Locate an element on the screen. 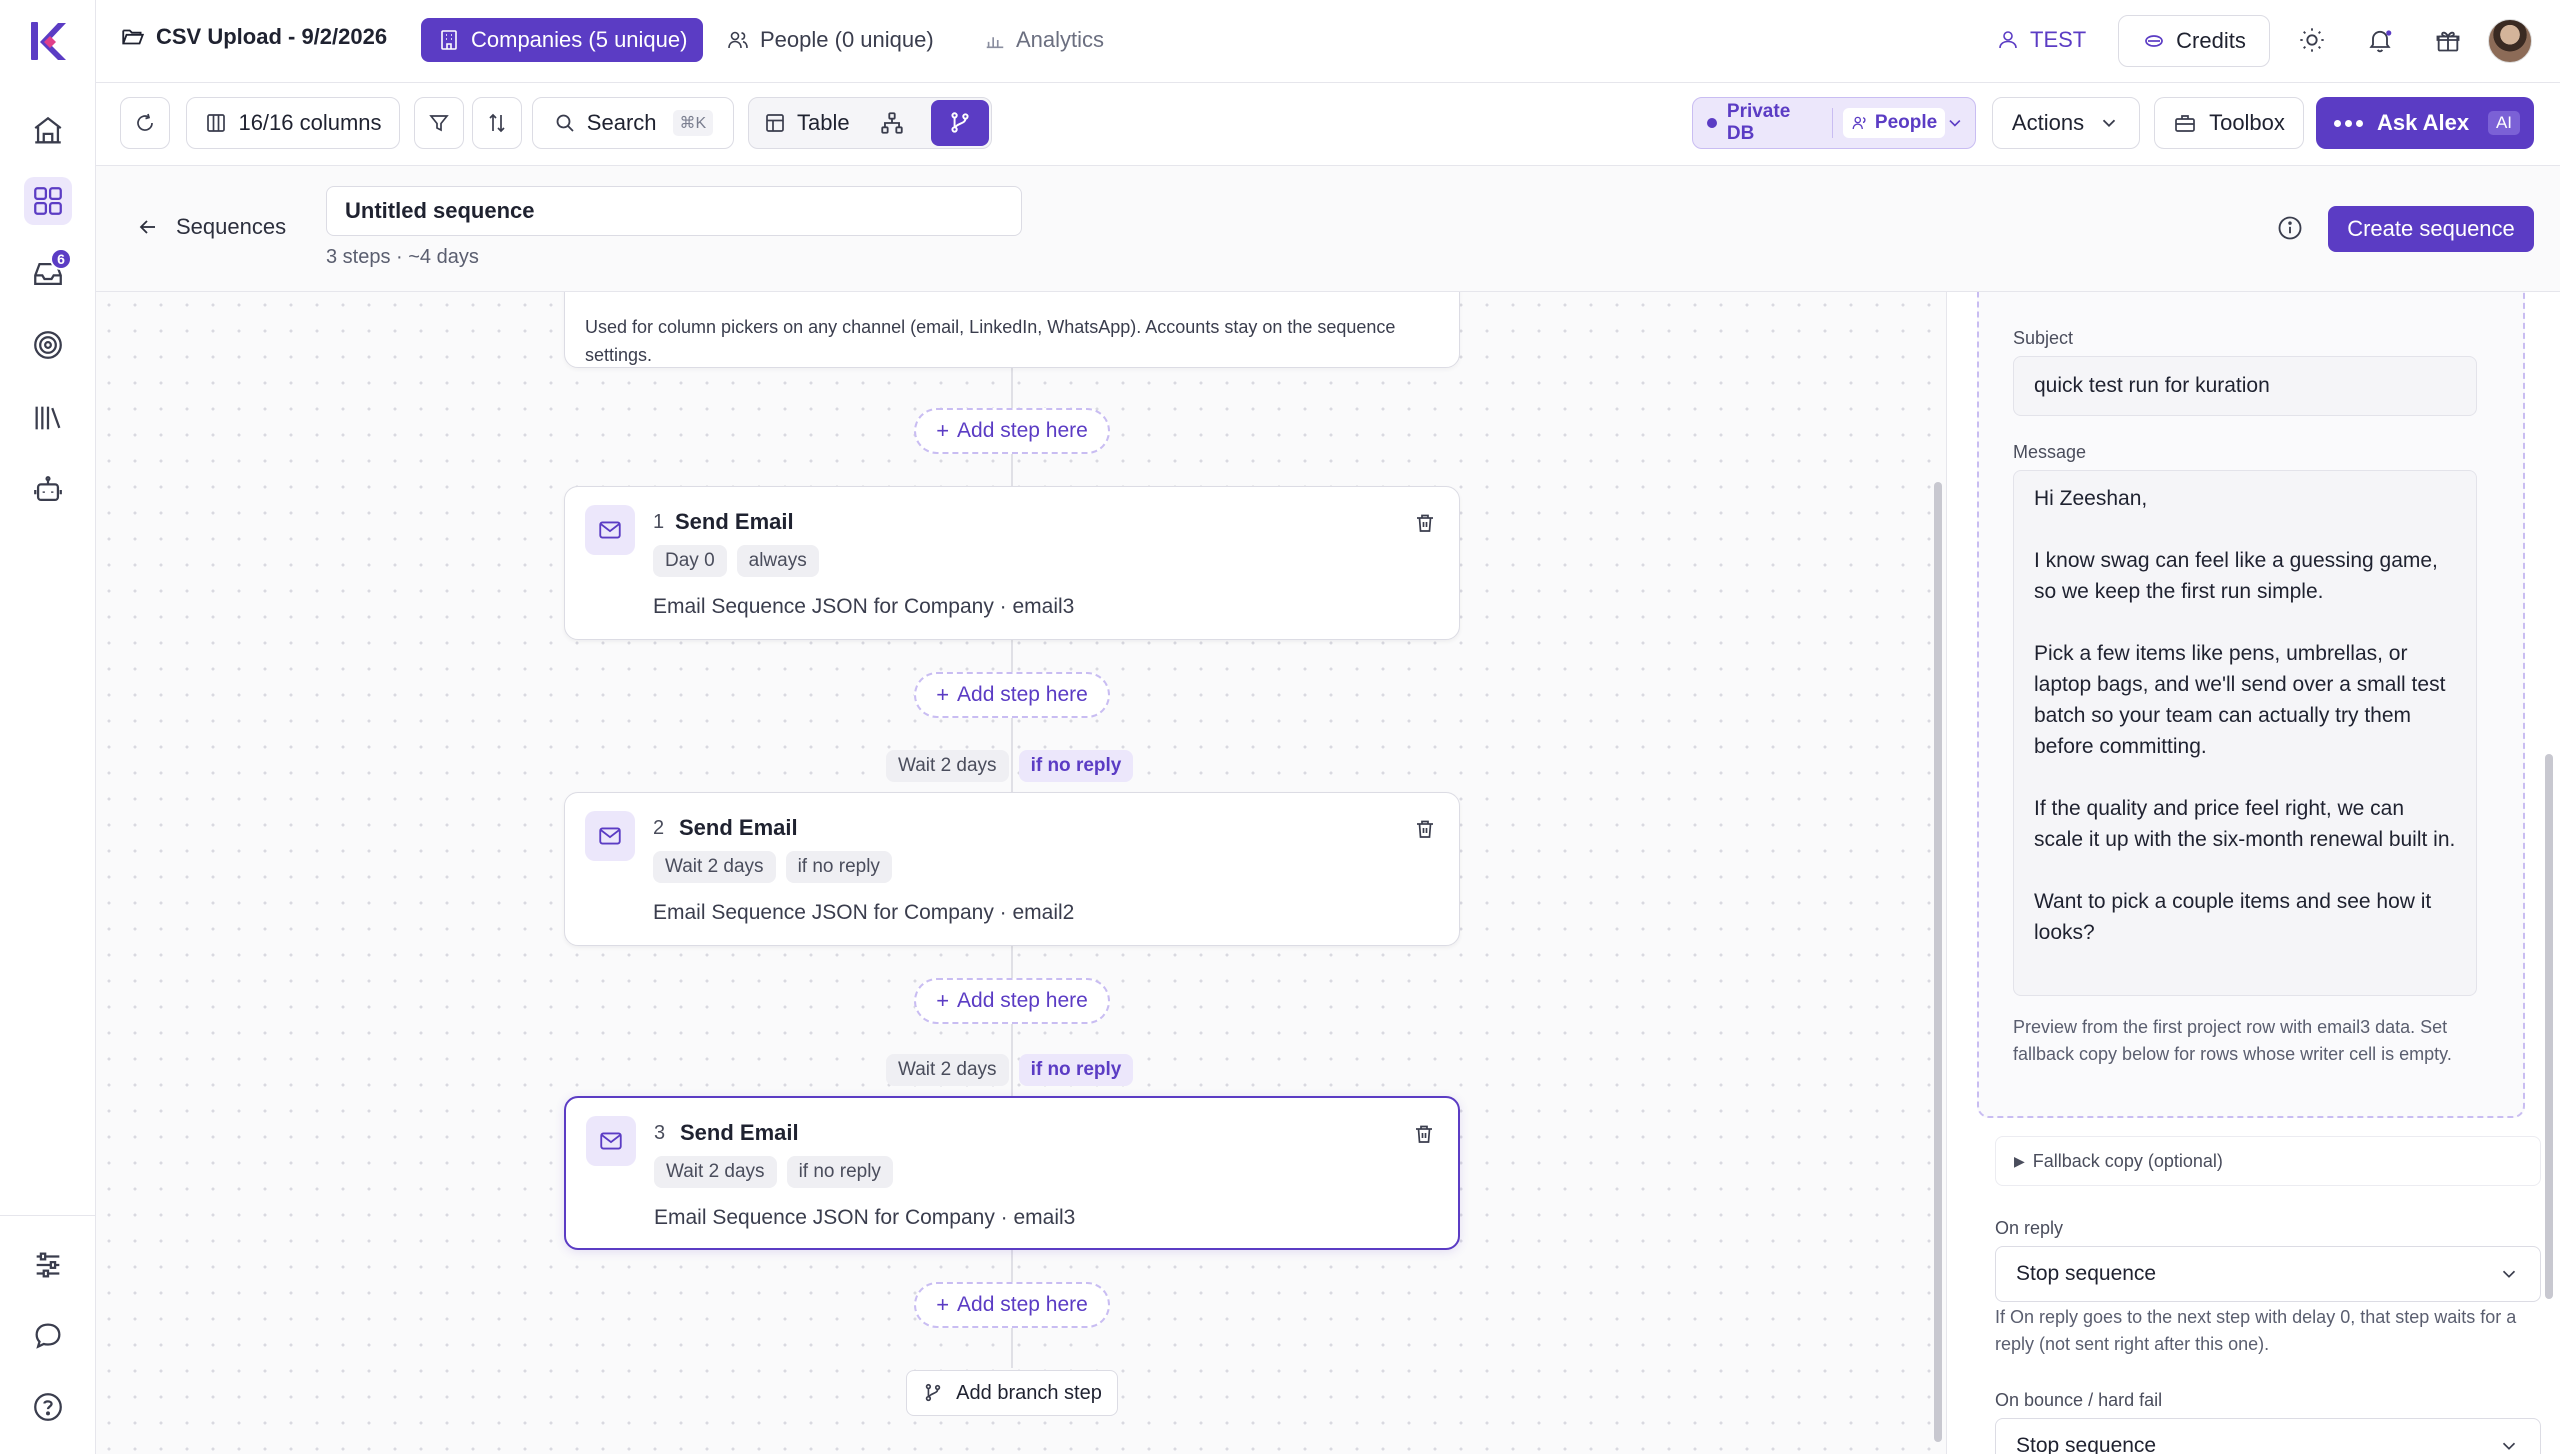 The height and width of the screenshot is (1454, 2560). user-avatar is located at coordinates (2510, 41).